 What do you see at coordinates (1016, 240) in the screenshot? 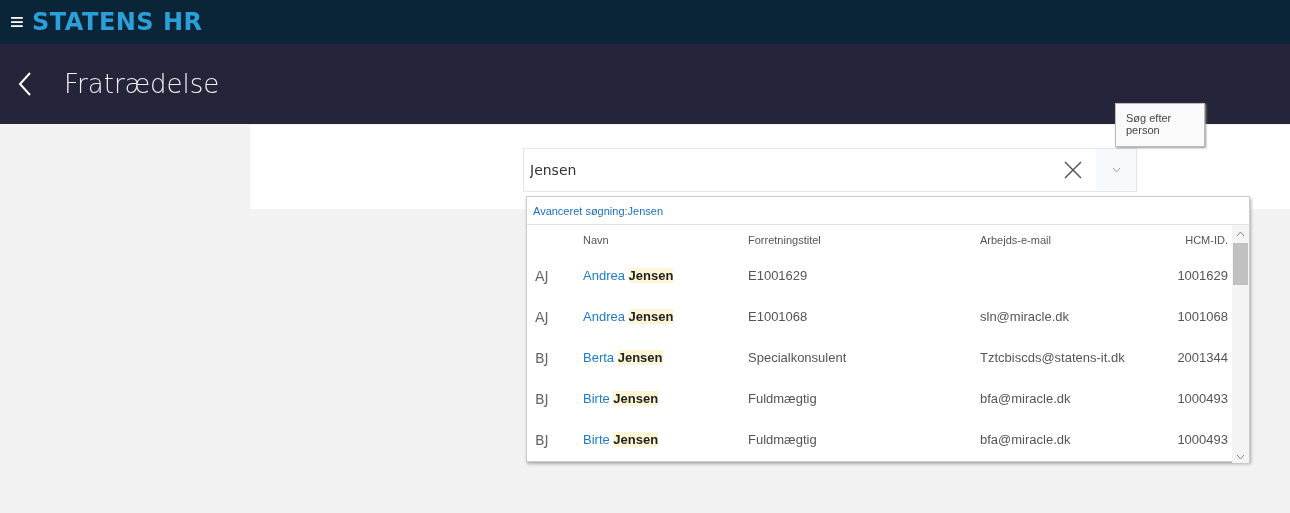
I see `column-header: Arbejds-e-mail` at bounding box center [1016, 240].